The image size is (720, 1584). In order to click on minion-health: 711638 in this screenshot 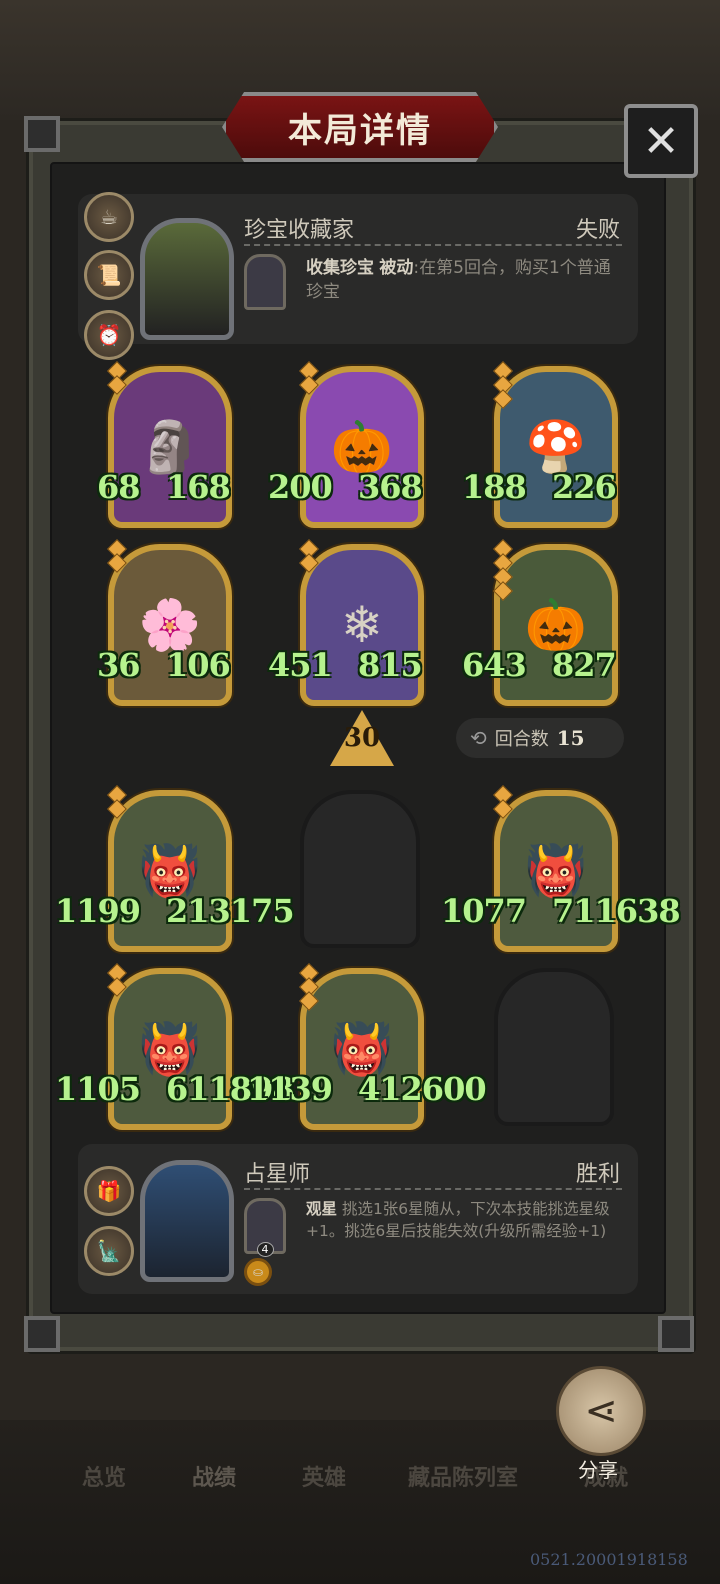, I will do `click(616, 911)`.